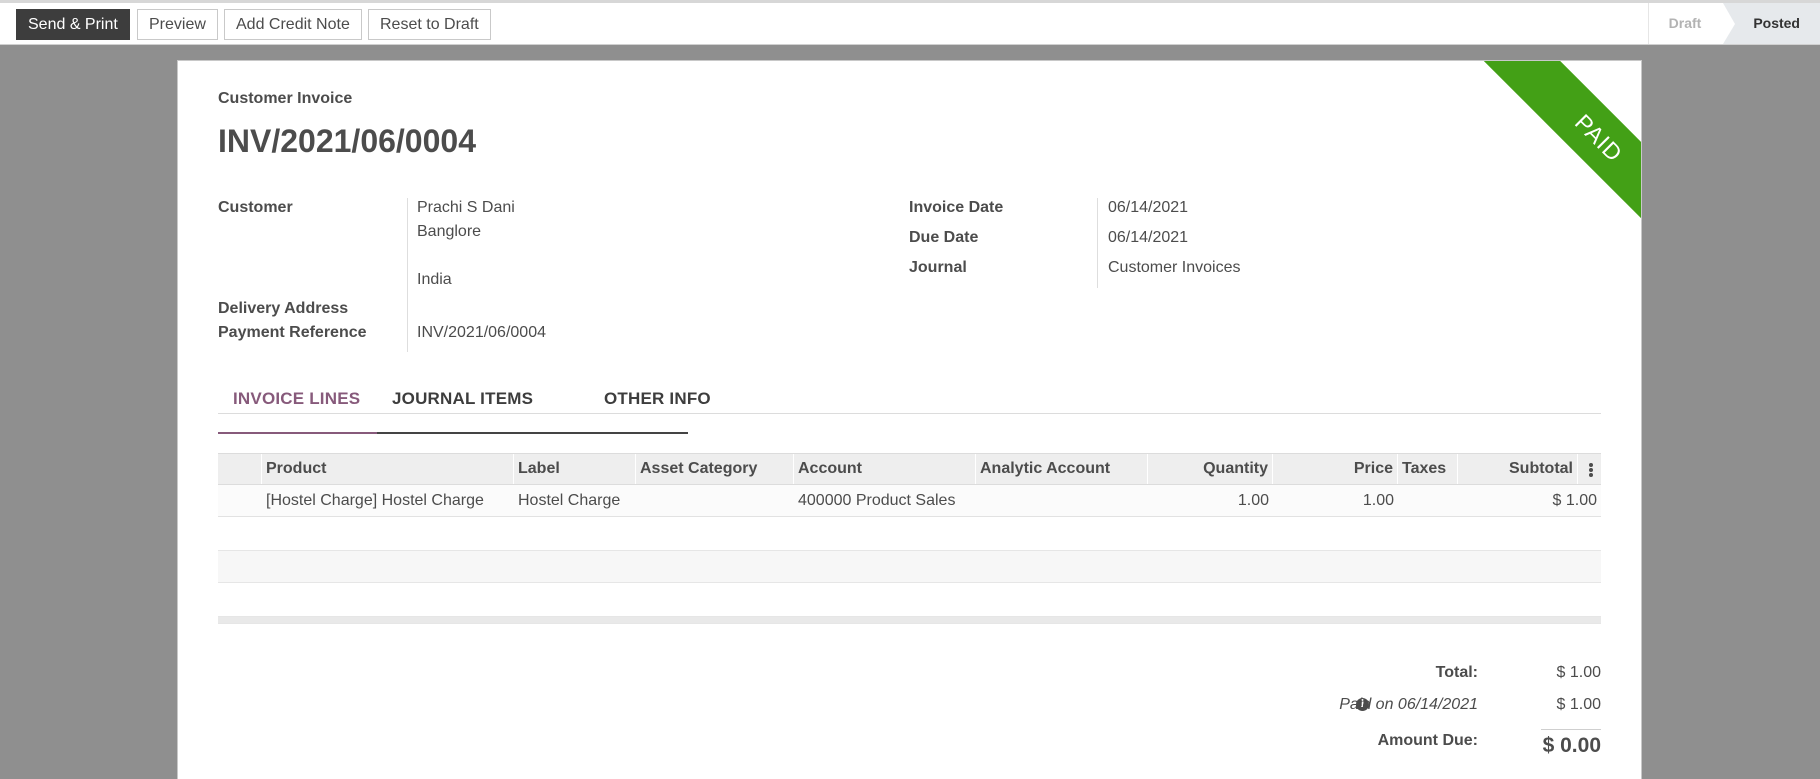 The height and width of the screenshot is (779, 1820). I want to click on column-quantity: Quantity, so click(1210, 469).